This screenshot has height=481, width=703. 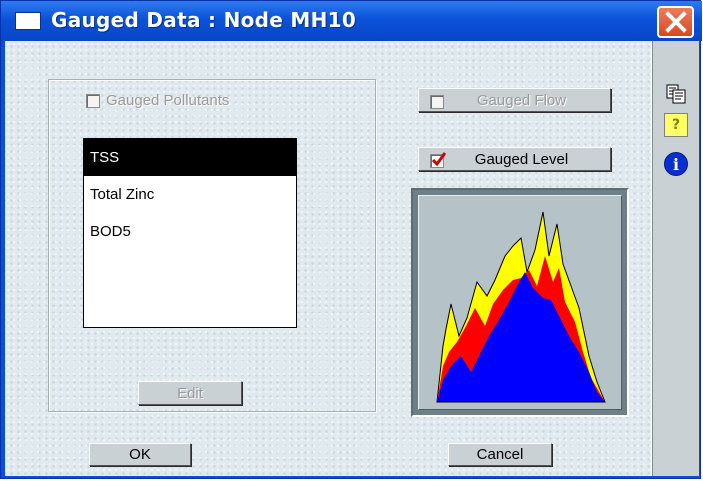 I want to click on gauged-pollutants-label: Gauged Pollutants, so click(x=168, y=100).